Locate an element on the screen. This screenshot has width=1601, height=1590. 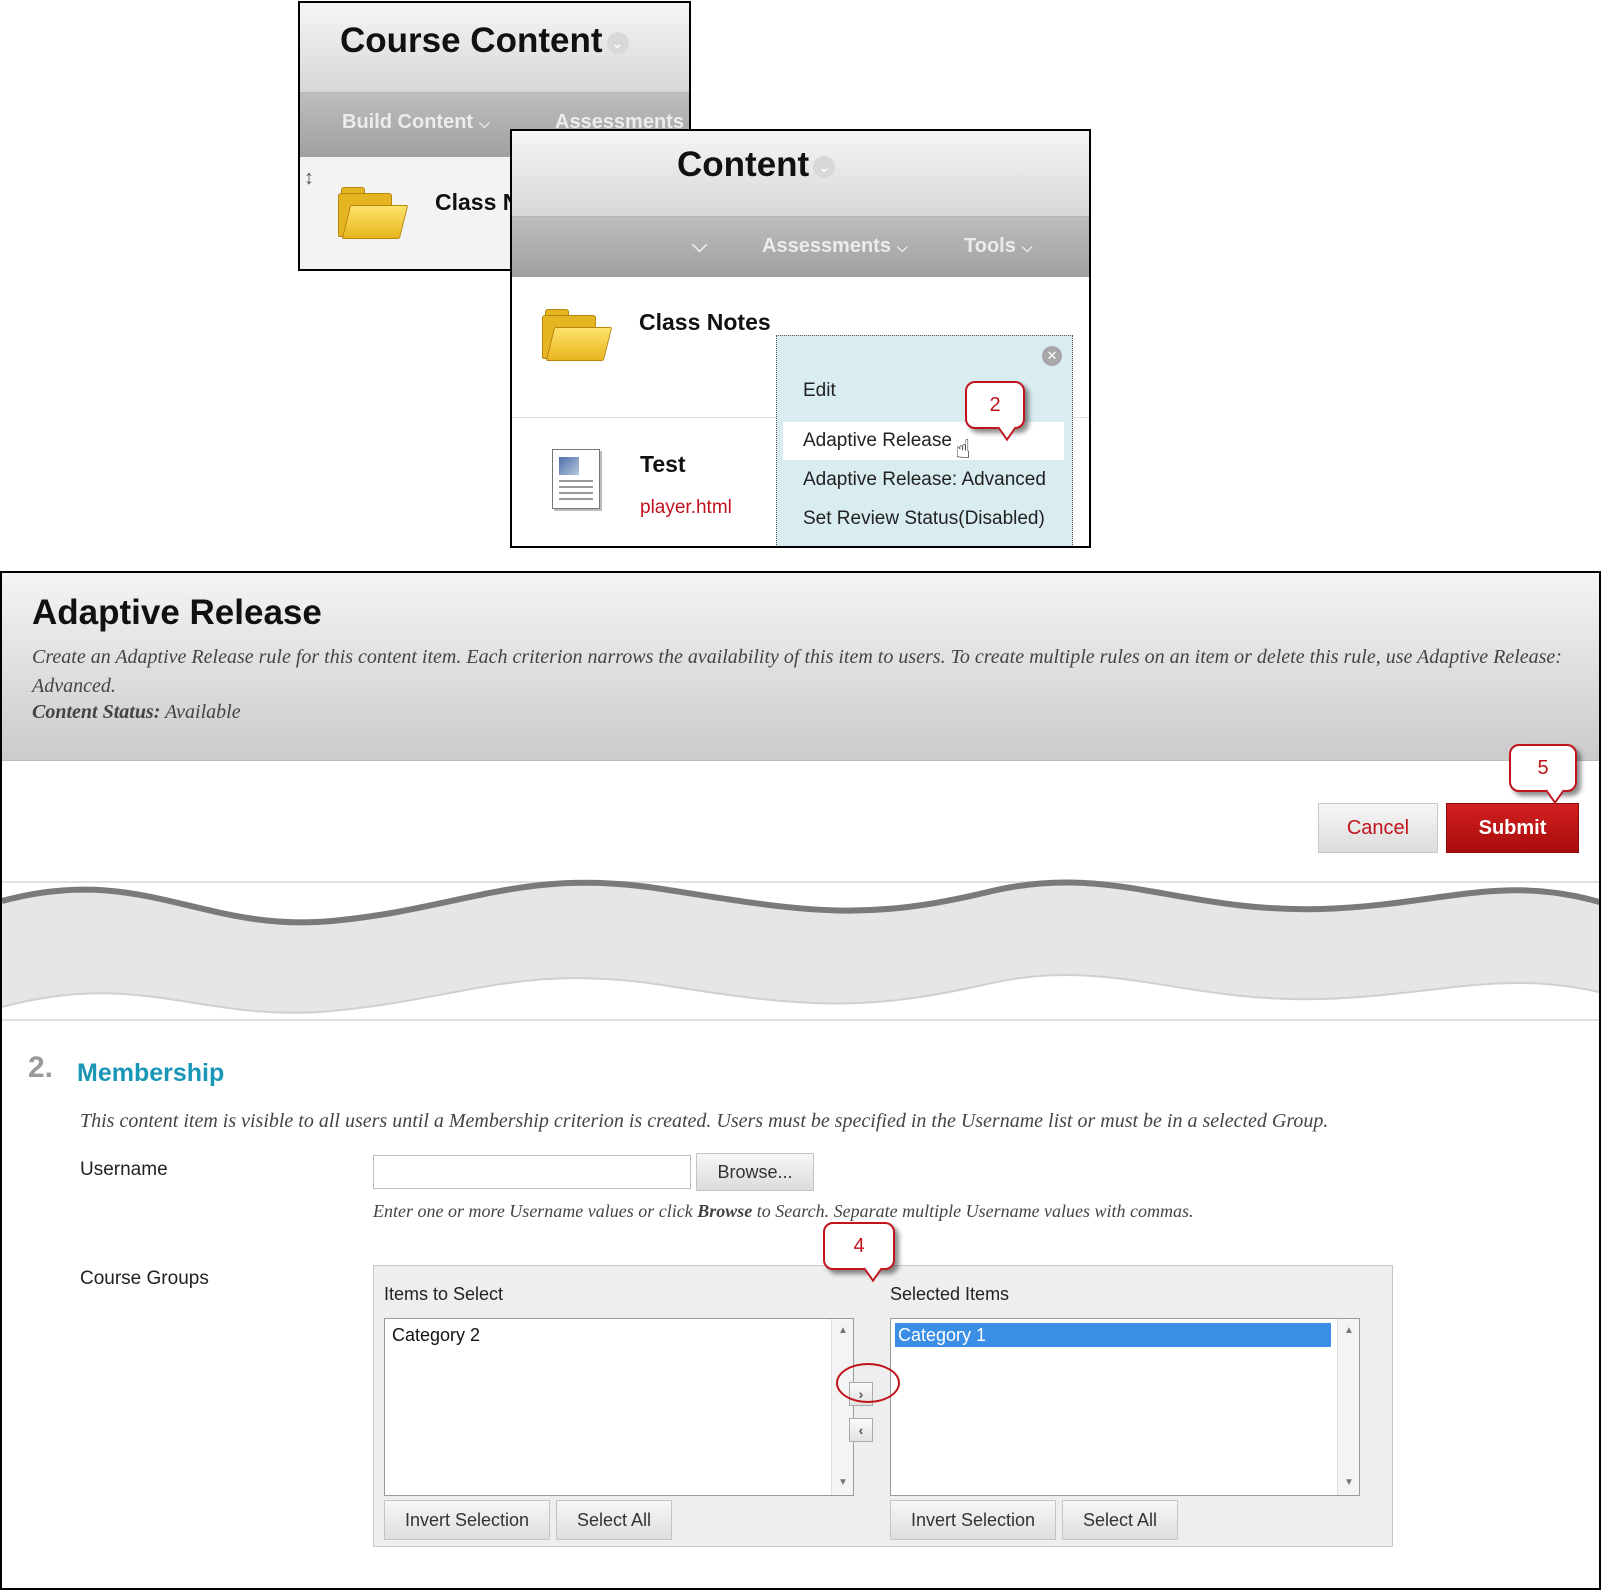
page-break-wave is located at coordinates (800, 951).